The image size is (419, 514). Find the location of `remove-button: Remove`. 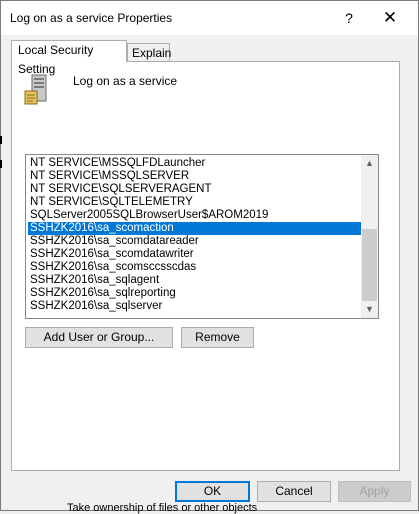

remove-button: Remove is located at coordinates (217, 337).